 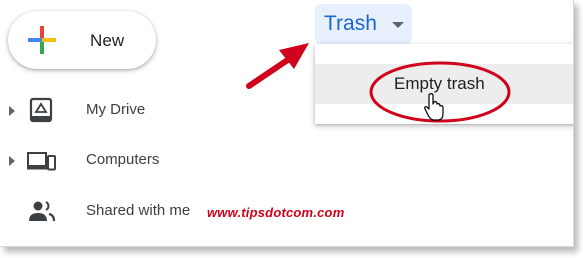 I want to click on caret-down-icon, so click(x=398, y=25).